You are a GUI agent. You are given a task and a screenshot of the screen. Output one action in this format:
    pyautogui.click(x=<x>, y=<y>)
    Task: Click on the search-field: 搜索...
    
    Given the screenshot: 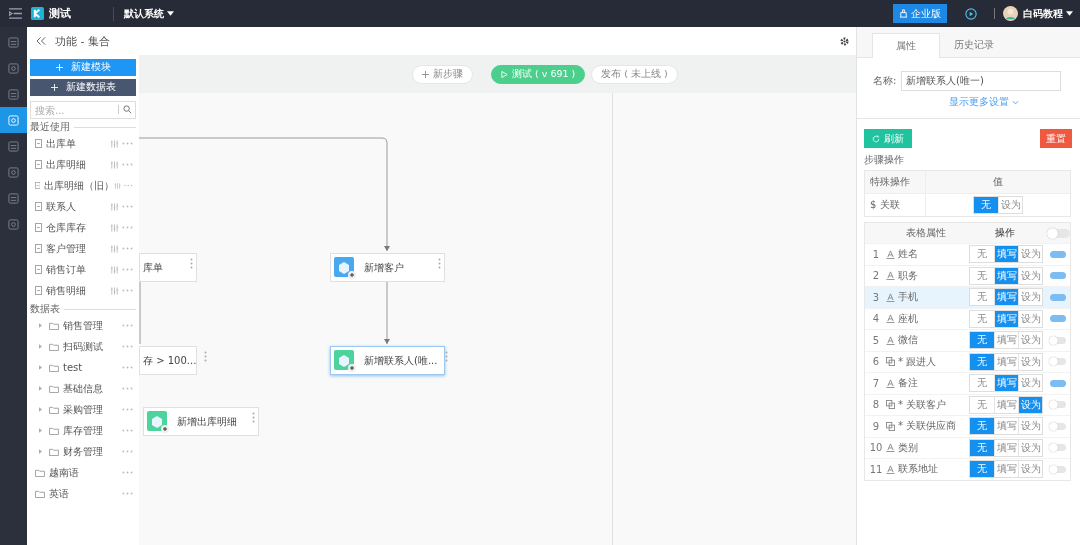 What is the action you would take?
    pyautogui.click(x=83, y=110)
    